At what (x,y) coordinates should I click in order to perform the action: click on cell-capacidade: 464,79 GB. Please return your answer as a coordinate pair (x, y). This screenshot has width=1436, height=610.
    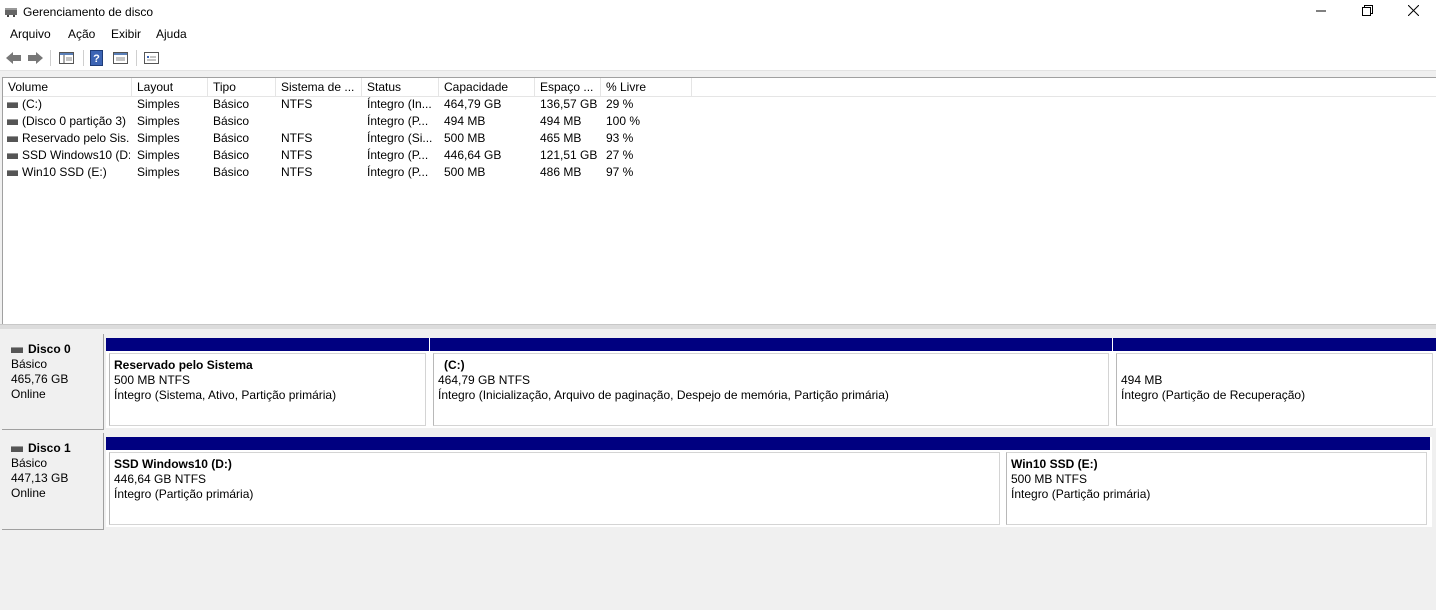
    Looking at the image, I should click on (473, 104).